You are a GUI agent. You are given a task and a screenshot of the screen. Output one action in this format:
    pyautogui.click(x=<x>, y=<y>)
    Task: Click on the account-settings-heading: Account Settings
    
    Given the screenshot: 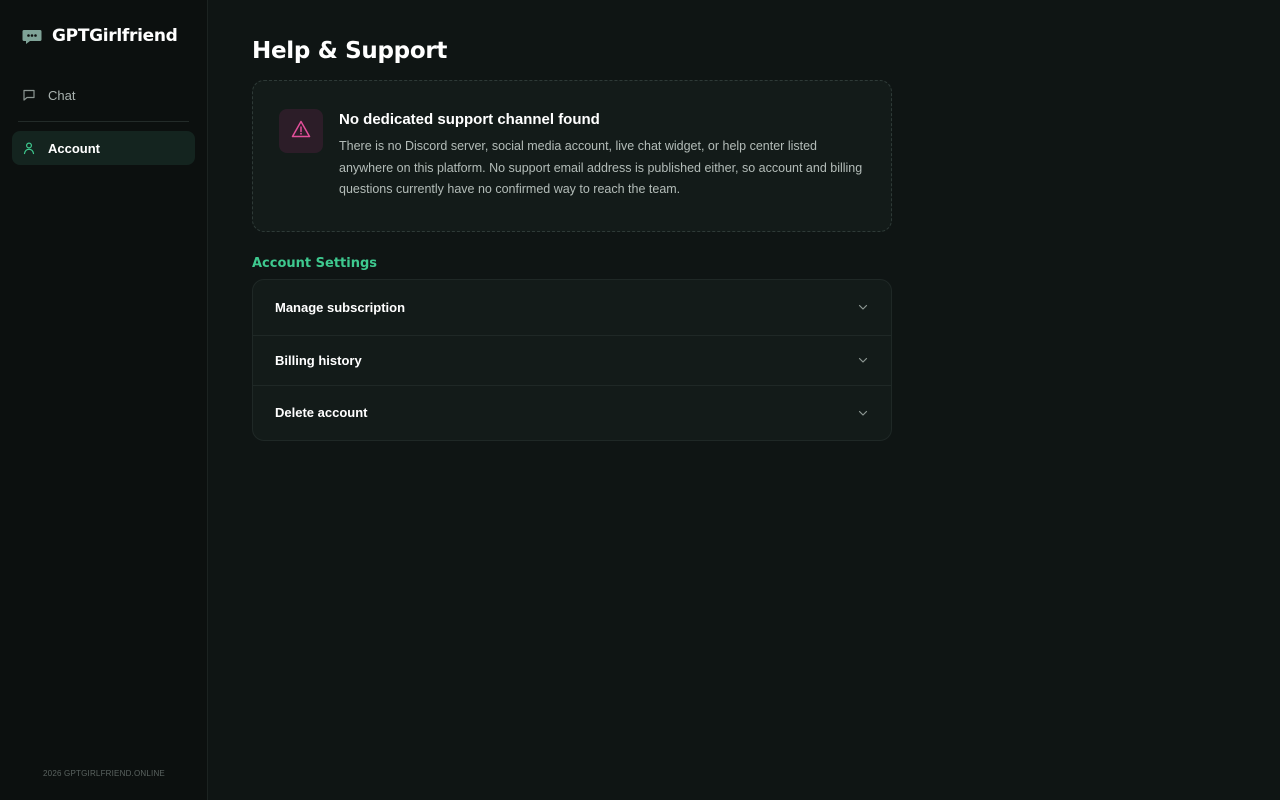 What is the action you would take?
    pyautogui.click(x=315, y=263)
    